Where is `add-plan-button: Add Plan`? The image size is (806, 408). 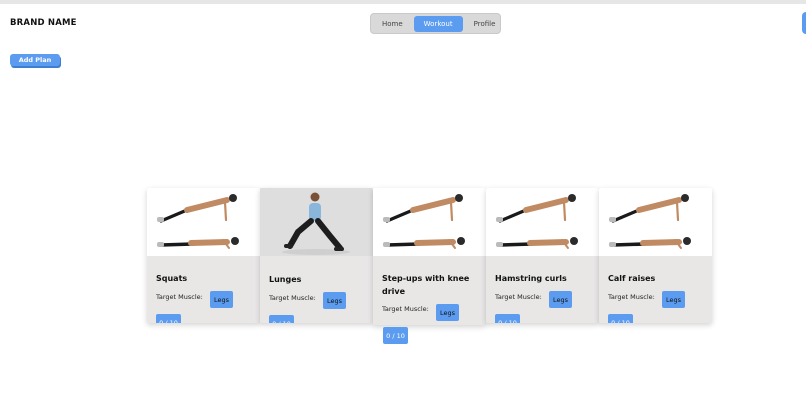
add-plan-button: Add Plan is located at coordinates (35, 60).